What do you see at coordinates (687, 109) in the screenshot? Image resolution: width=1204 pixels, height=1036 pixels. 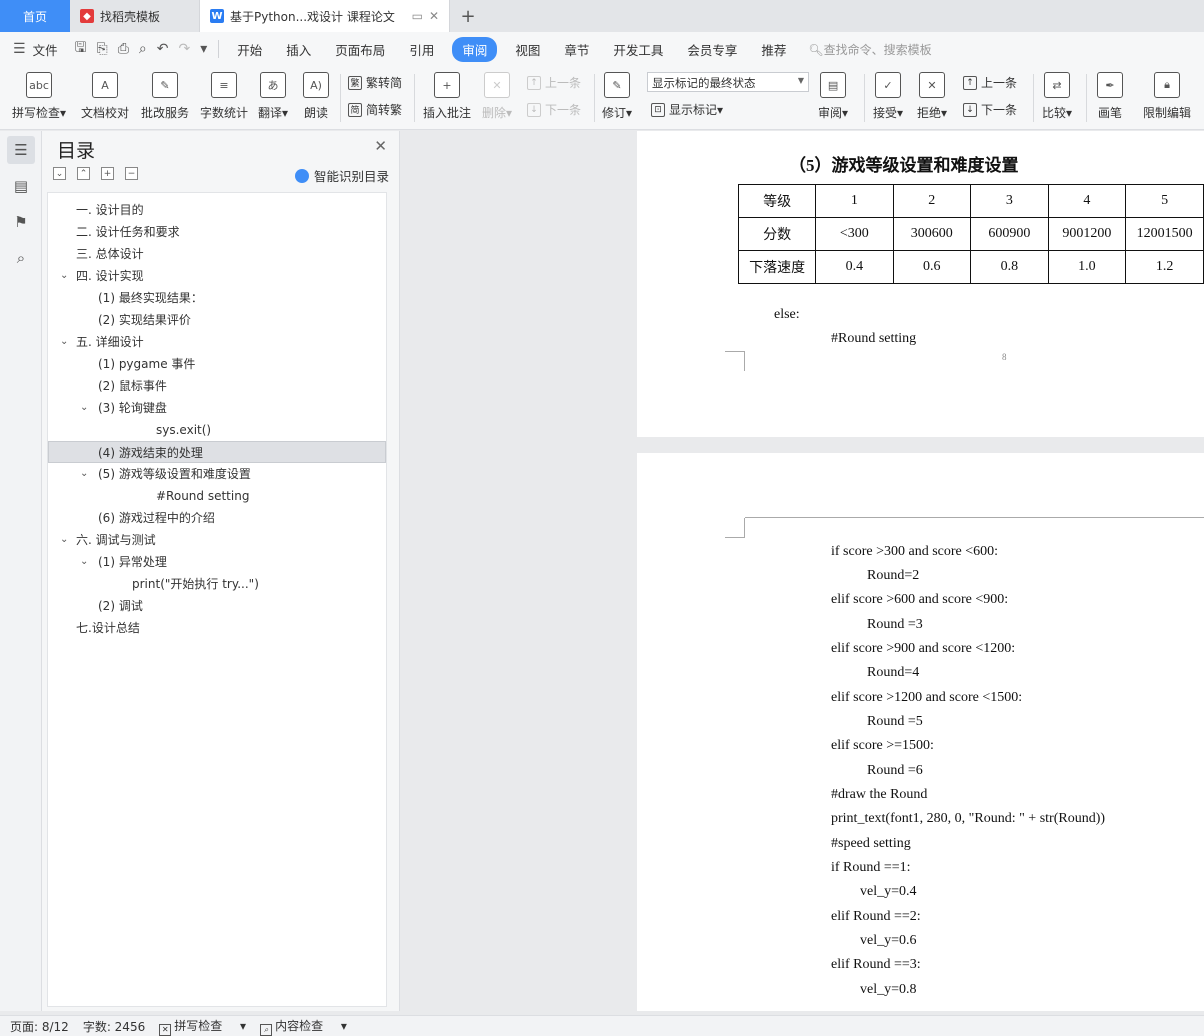 I see `show-markup-button: ⊡ 显示标记 ▾` at bounding box center [687, 109].